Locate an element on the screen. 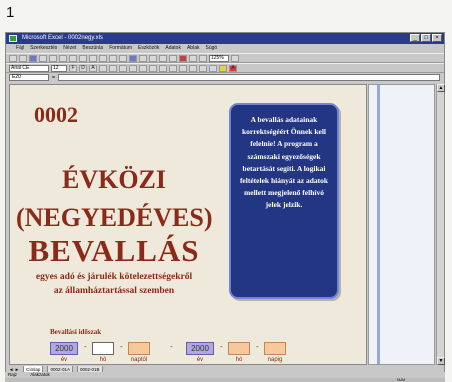 This screenshot has height=382, width=452. standard-toolbar: 125% is located at coordinates (225, 58).